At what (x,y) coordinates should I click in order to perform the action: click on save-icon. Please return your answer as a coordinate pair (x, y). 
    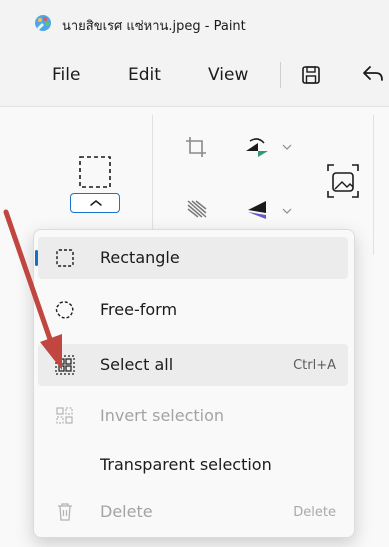
    Looking at the image, I should click on (311, 75).